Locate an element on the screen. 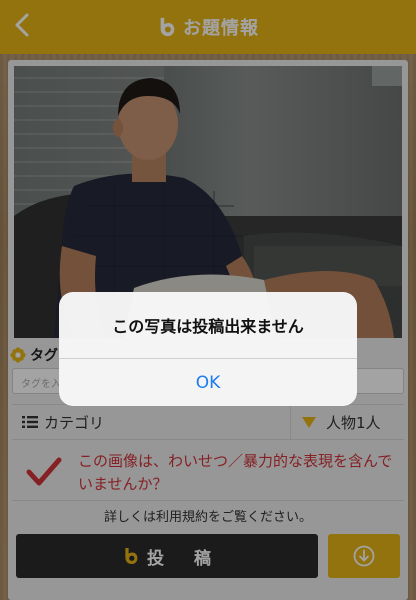 Image resolution: width=416 pixels, height=600 pixels. alert-ok-button: OK is located at coordinates (208, 382).